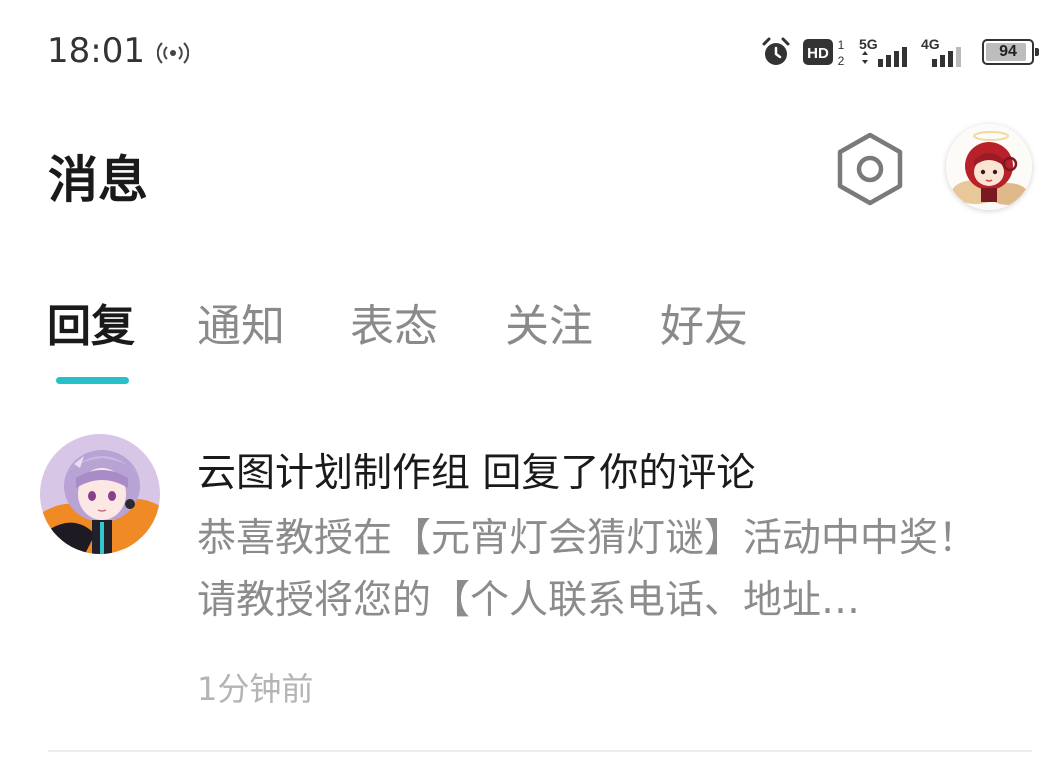 This screenshot has height=776, width=1048. I want to click on sim-bottom-label: 2, so click(841, 61).